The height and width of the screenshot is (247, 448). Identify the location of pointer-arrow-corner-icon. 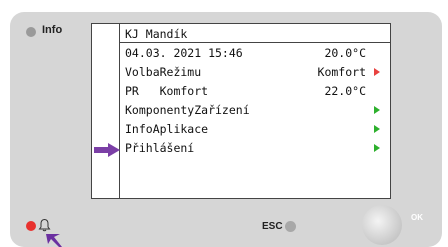
(54, 240).